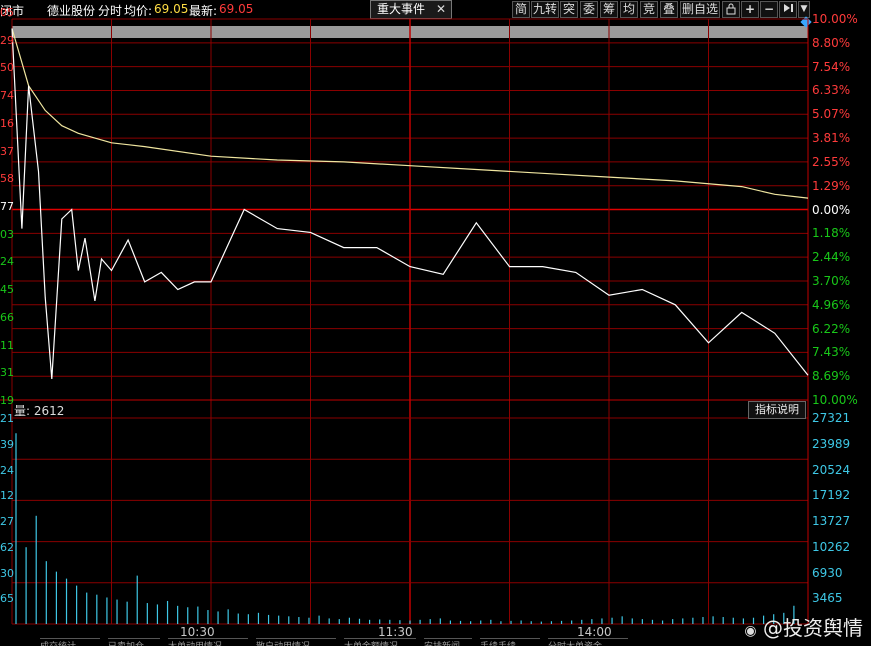 The height and width of the screenshot is (646, 871). Describe the element at coordinates (7, 521) in the screenshot. I see `volume-left-tick: 27` at that location.